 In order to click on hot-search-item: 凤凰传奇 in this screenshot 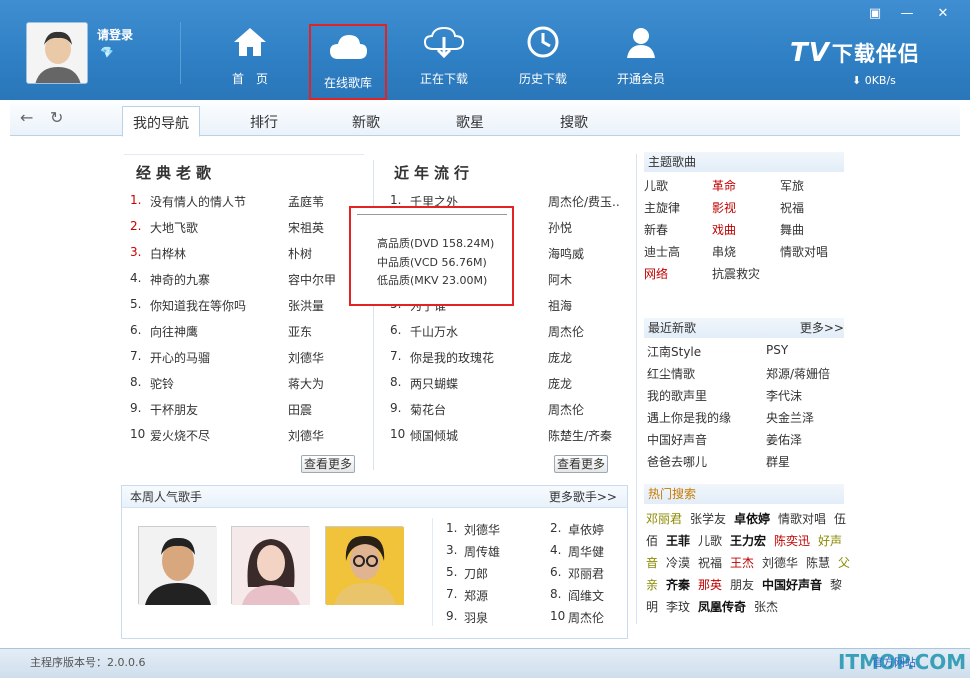, I will do `click(722, 606)`.